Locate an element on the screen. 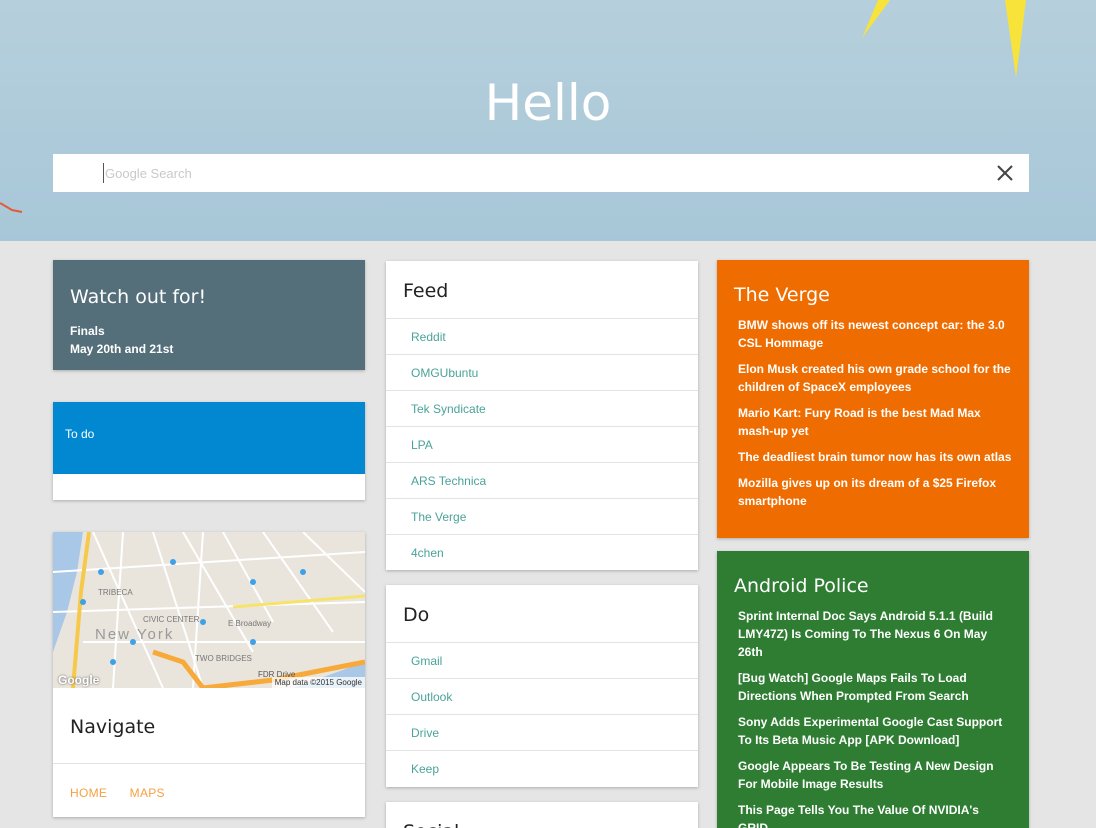 This screenshot has width=1096, height=828. map-attribution: Map data ©2015 Google is located at coordinates (318, 682).